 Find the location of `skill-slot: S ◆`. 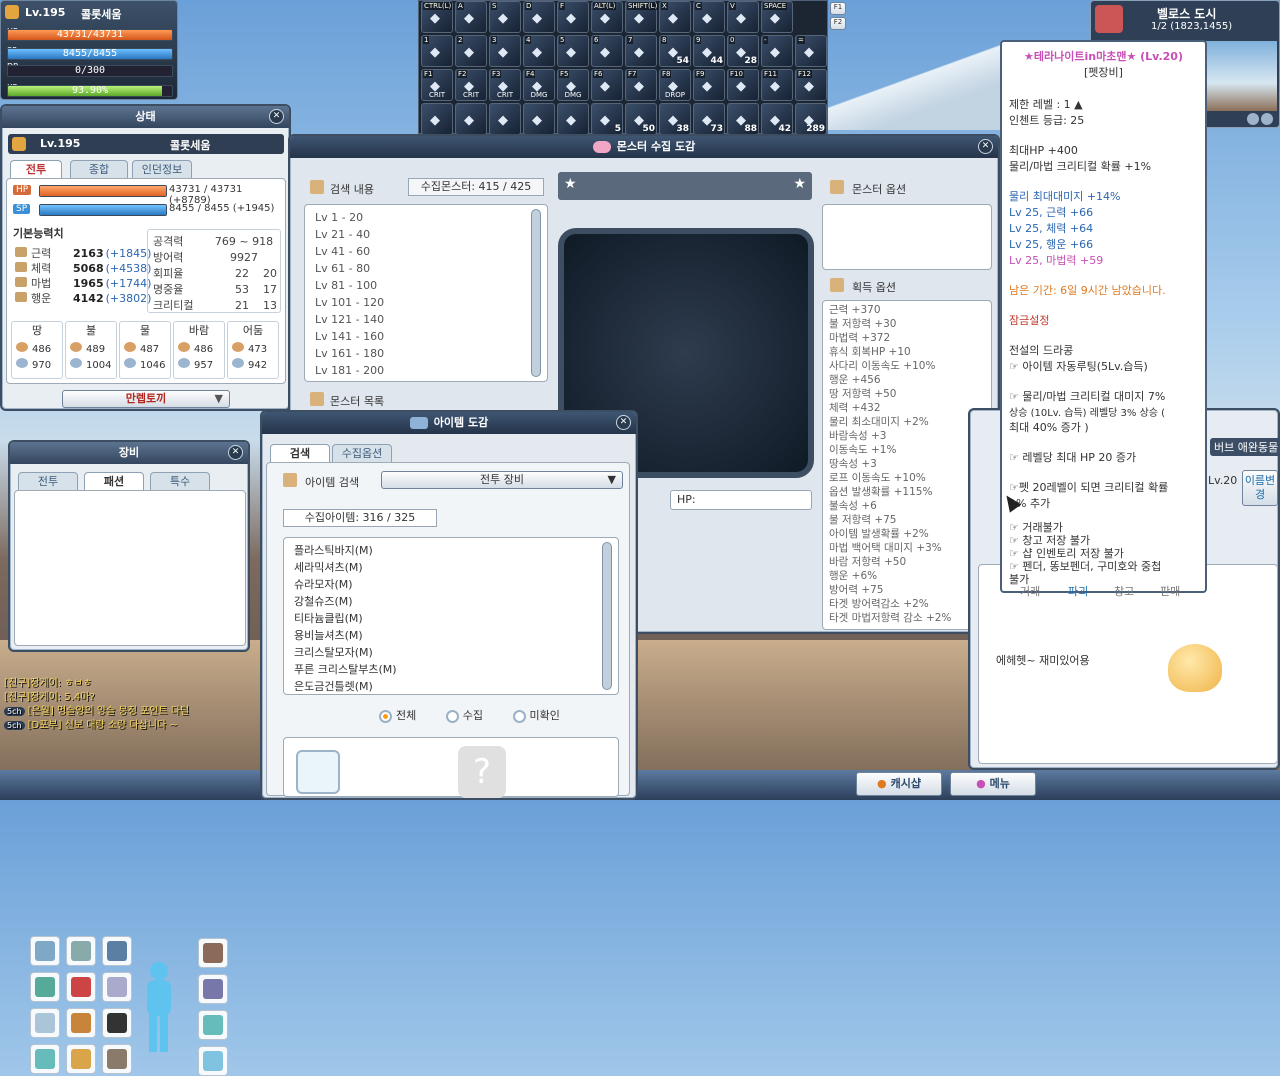

skill-slot: S ◆ is located at coordinates (505, 17).